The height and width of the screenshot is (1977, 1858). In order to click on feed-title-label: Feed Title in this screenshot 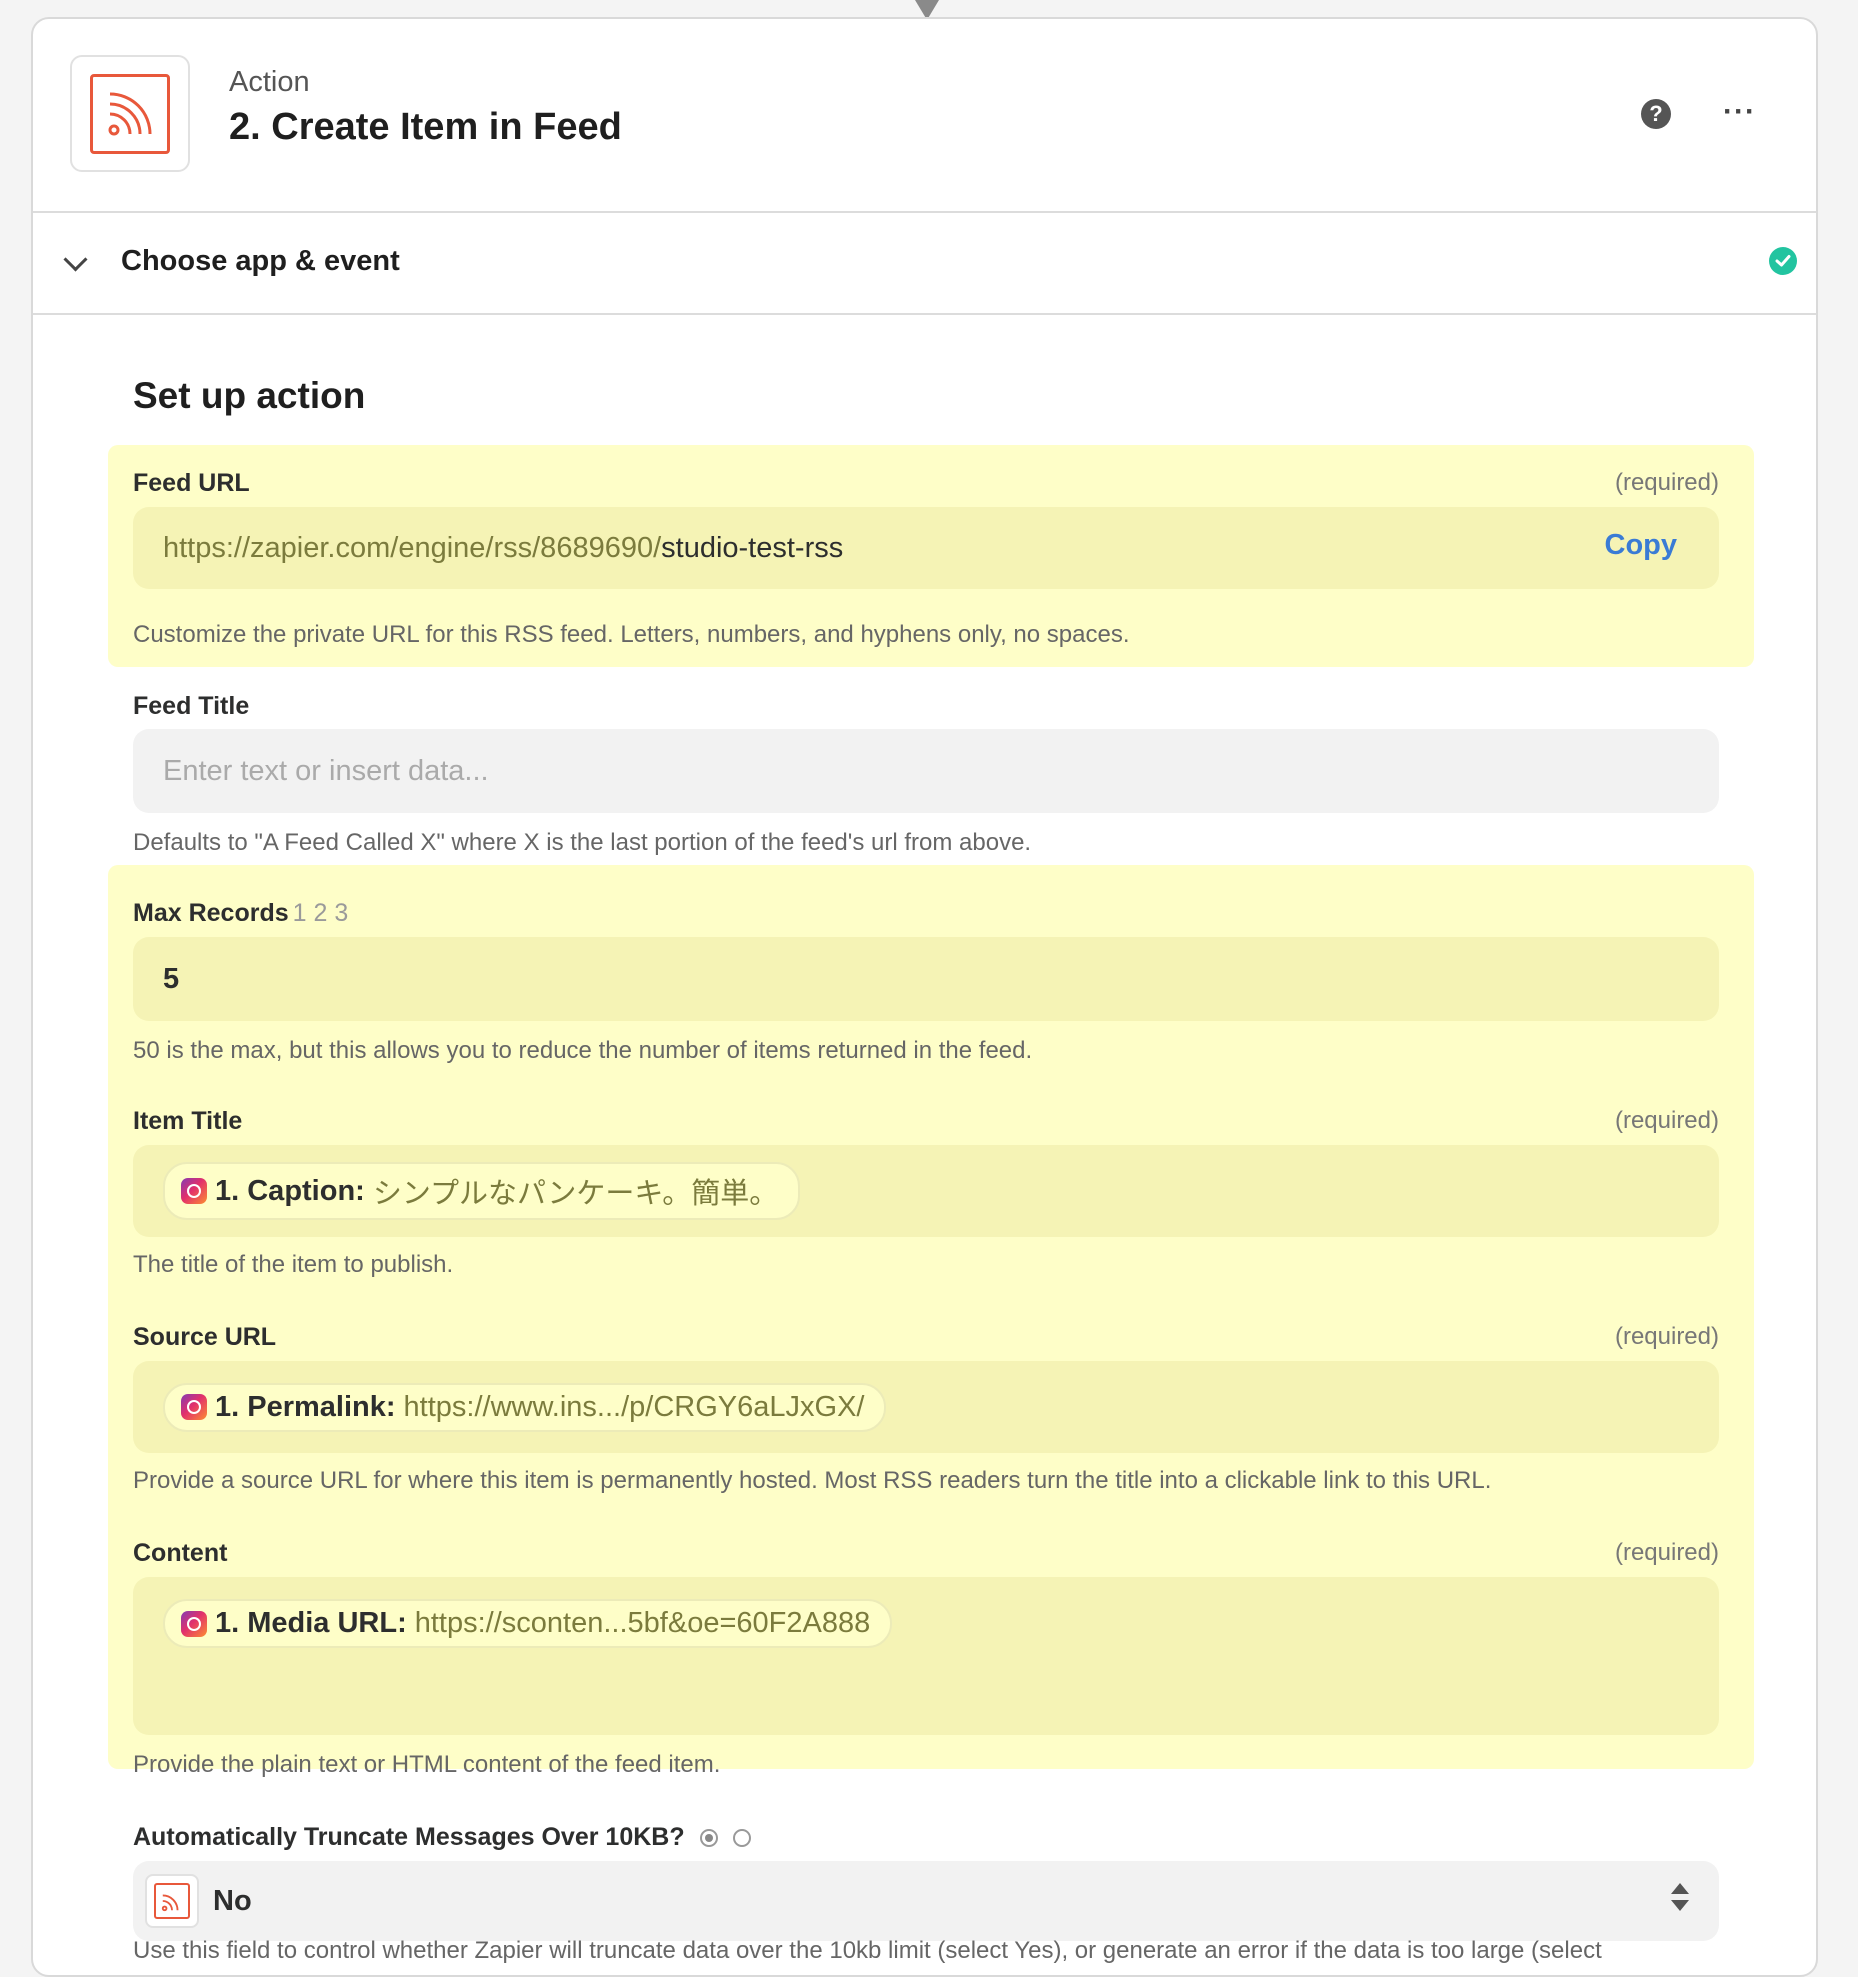, I will do `click(191, 706)`.